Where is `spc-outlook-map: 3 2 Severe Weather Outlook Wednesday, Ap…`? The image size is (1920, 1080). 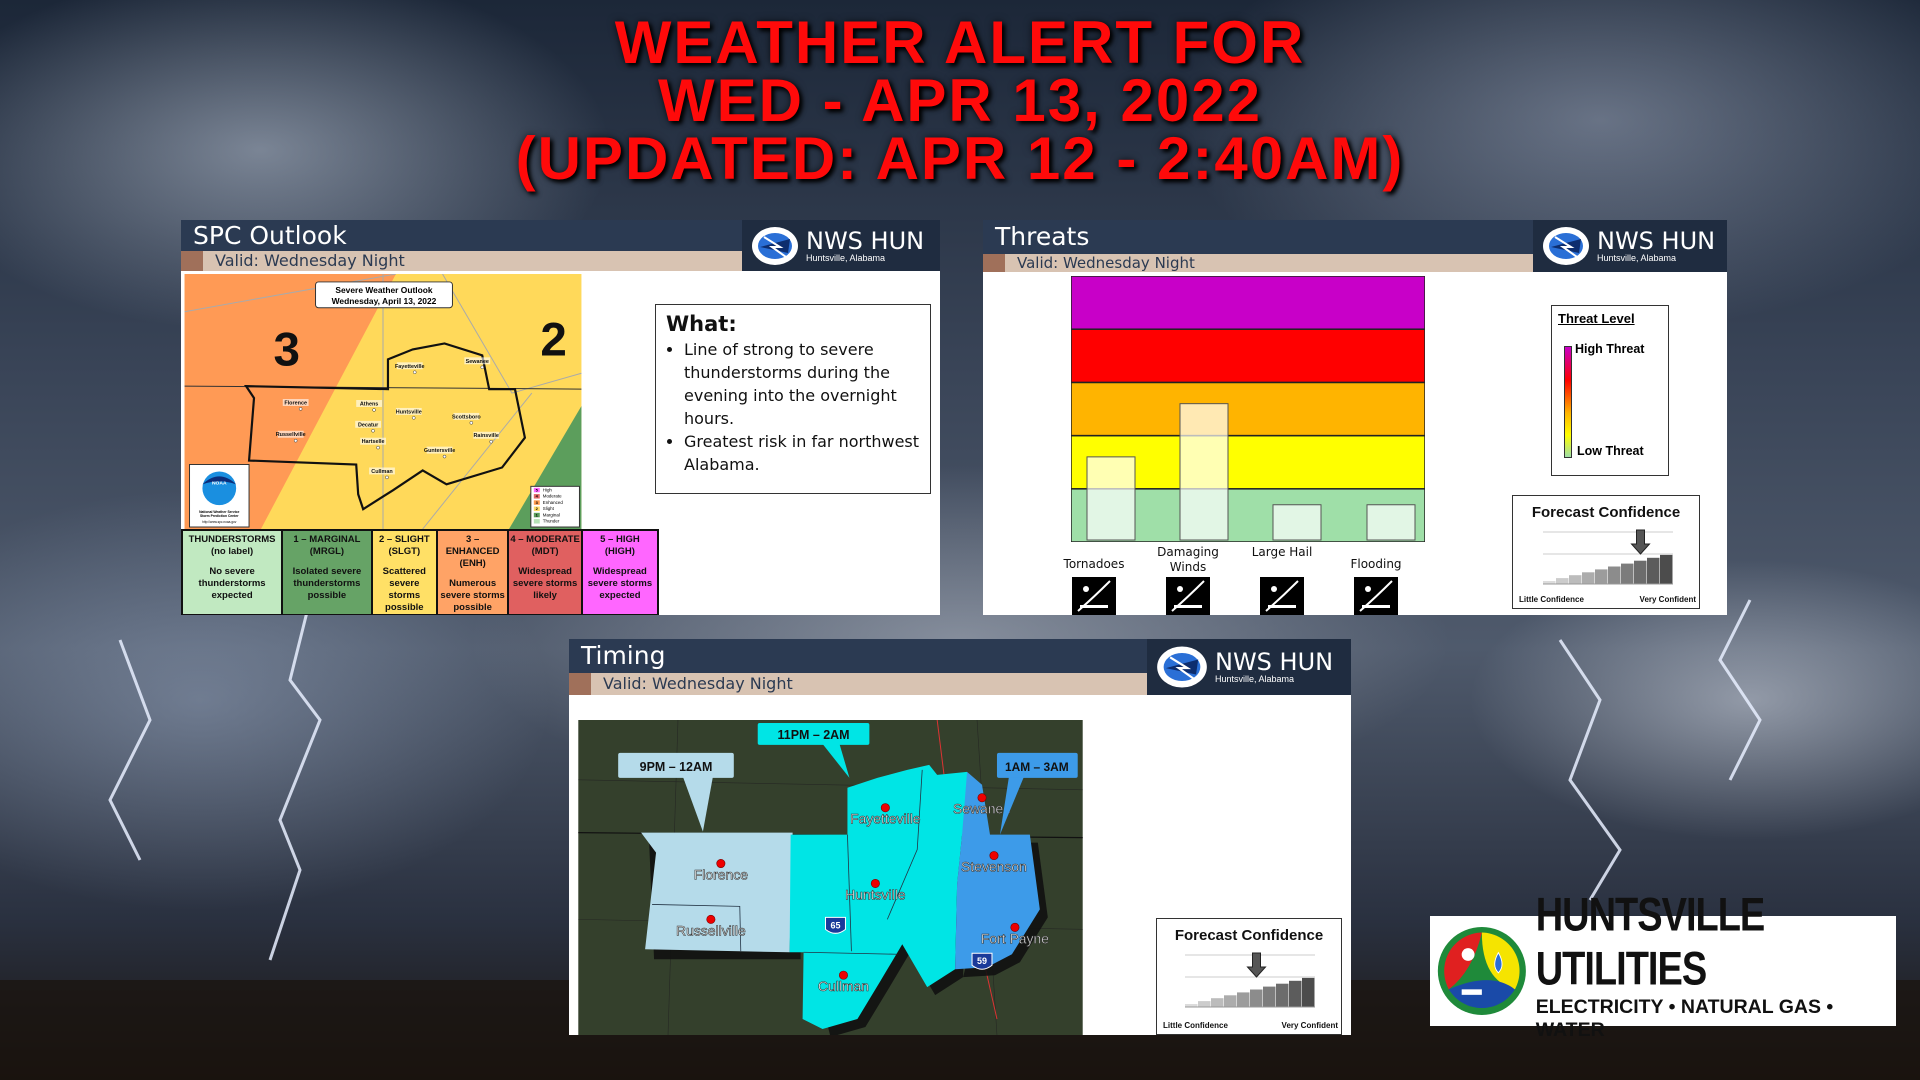 spc-outlook-map: 3 2 Severe Weather Outlook Wednesday, Ap… is located at coordinates (383, 401).